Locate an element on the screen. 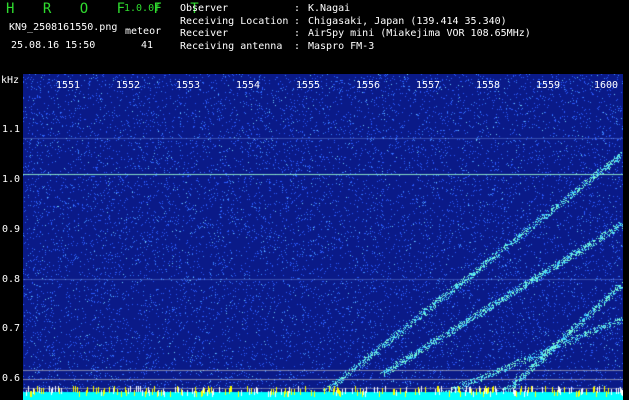  x-tick-label: 1553 is located at coordinates (188, 85).